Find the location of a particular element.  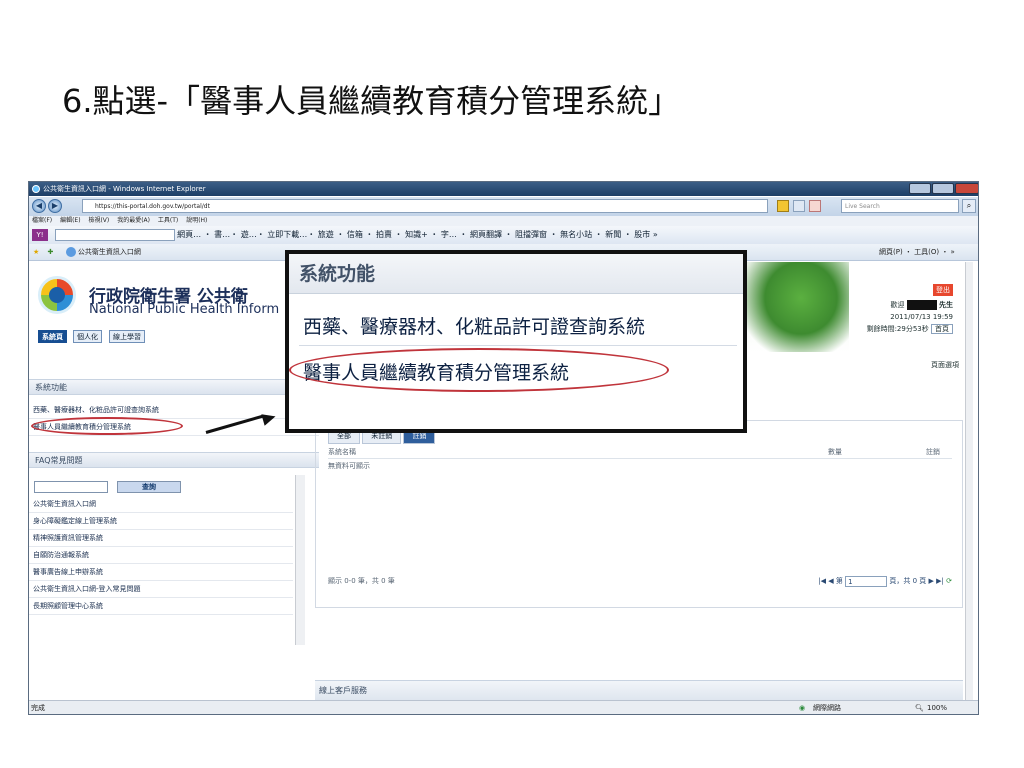

service-panel-title: 線上客戶服務 is located at coordinates (639, 690).